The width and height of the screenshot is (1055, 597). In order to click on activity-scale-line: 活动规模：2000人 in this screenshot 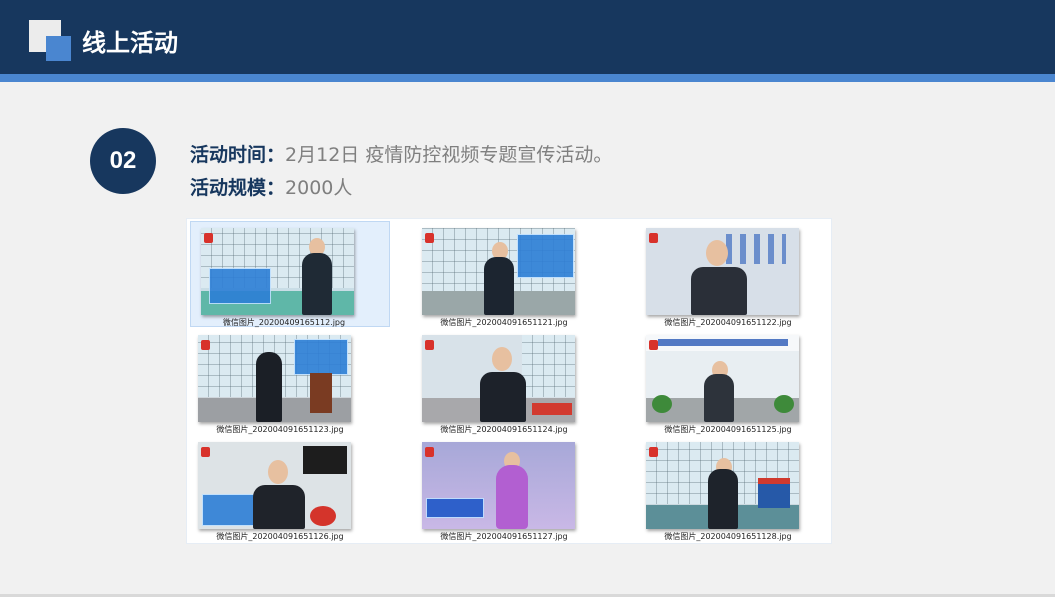, I will do `click(271, 188)`.